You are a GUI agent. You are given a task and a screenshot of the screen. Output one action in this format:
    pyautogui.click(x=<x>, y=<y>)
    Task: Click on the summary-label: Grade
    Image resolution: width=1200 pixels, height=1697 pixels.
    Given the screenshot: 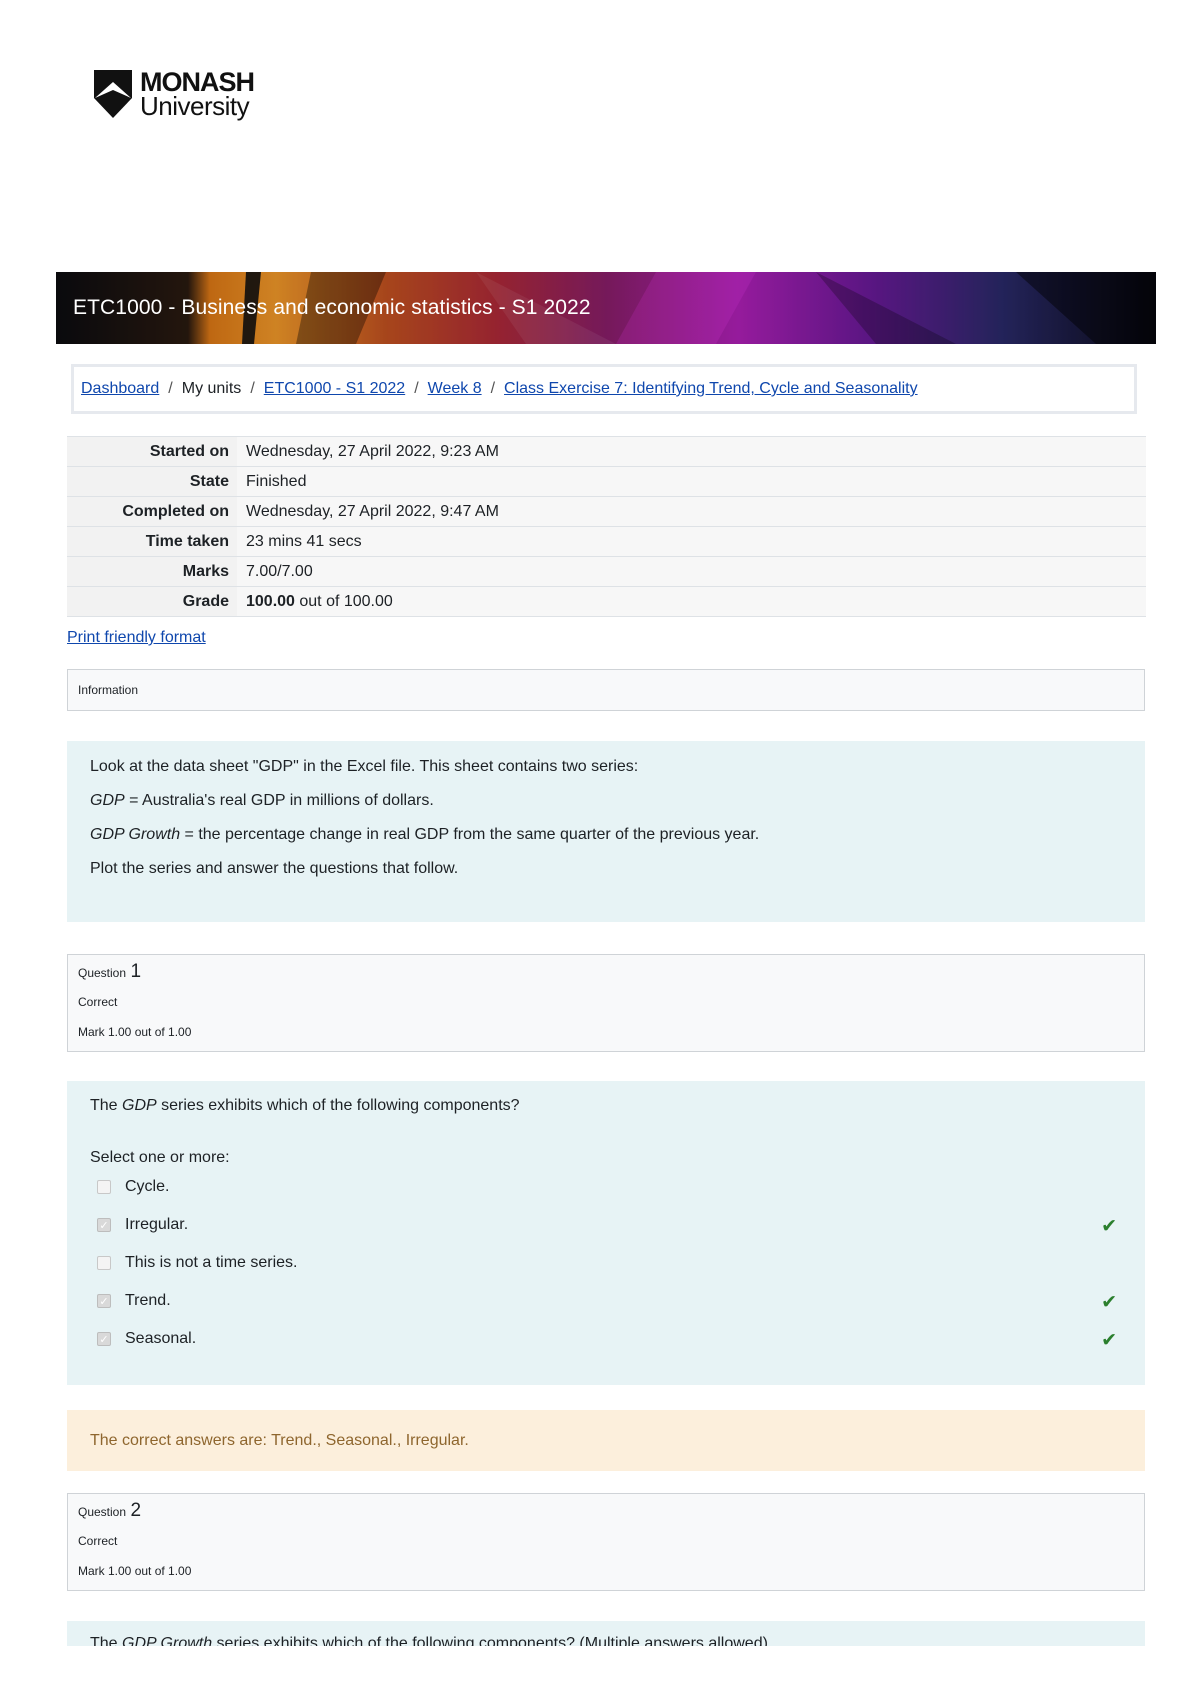 What is the action you would take?
    pyautogui.click(x=152, y=601)
    